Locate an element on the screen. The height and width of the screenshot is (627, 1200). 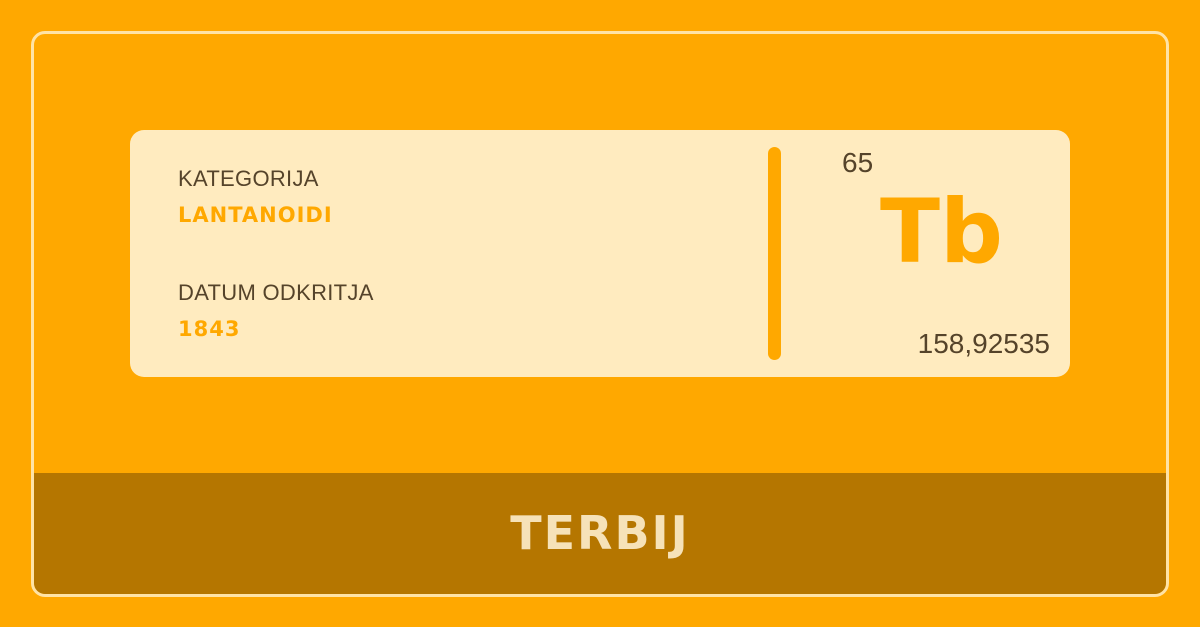
element-symbol: Tb is located at coordinates (942, 231).